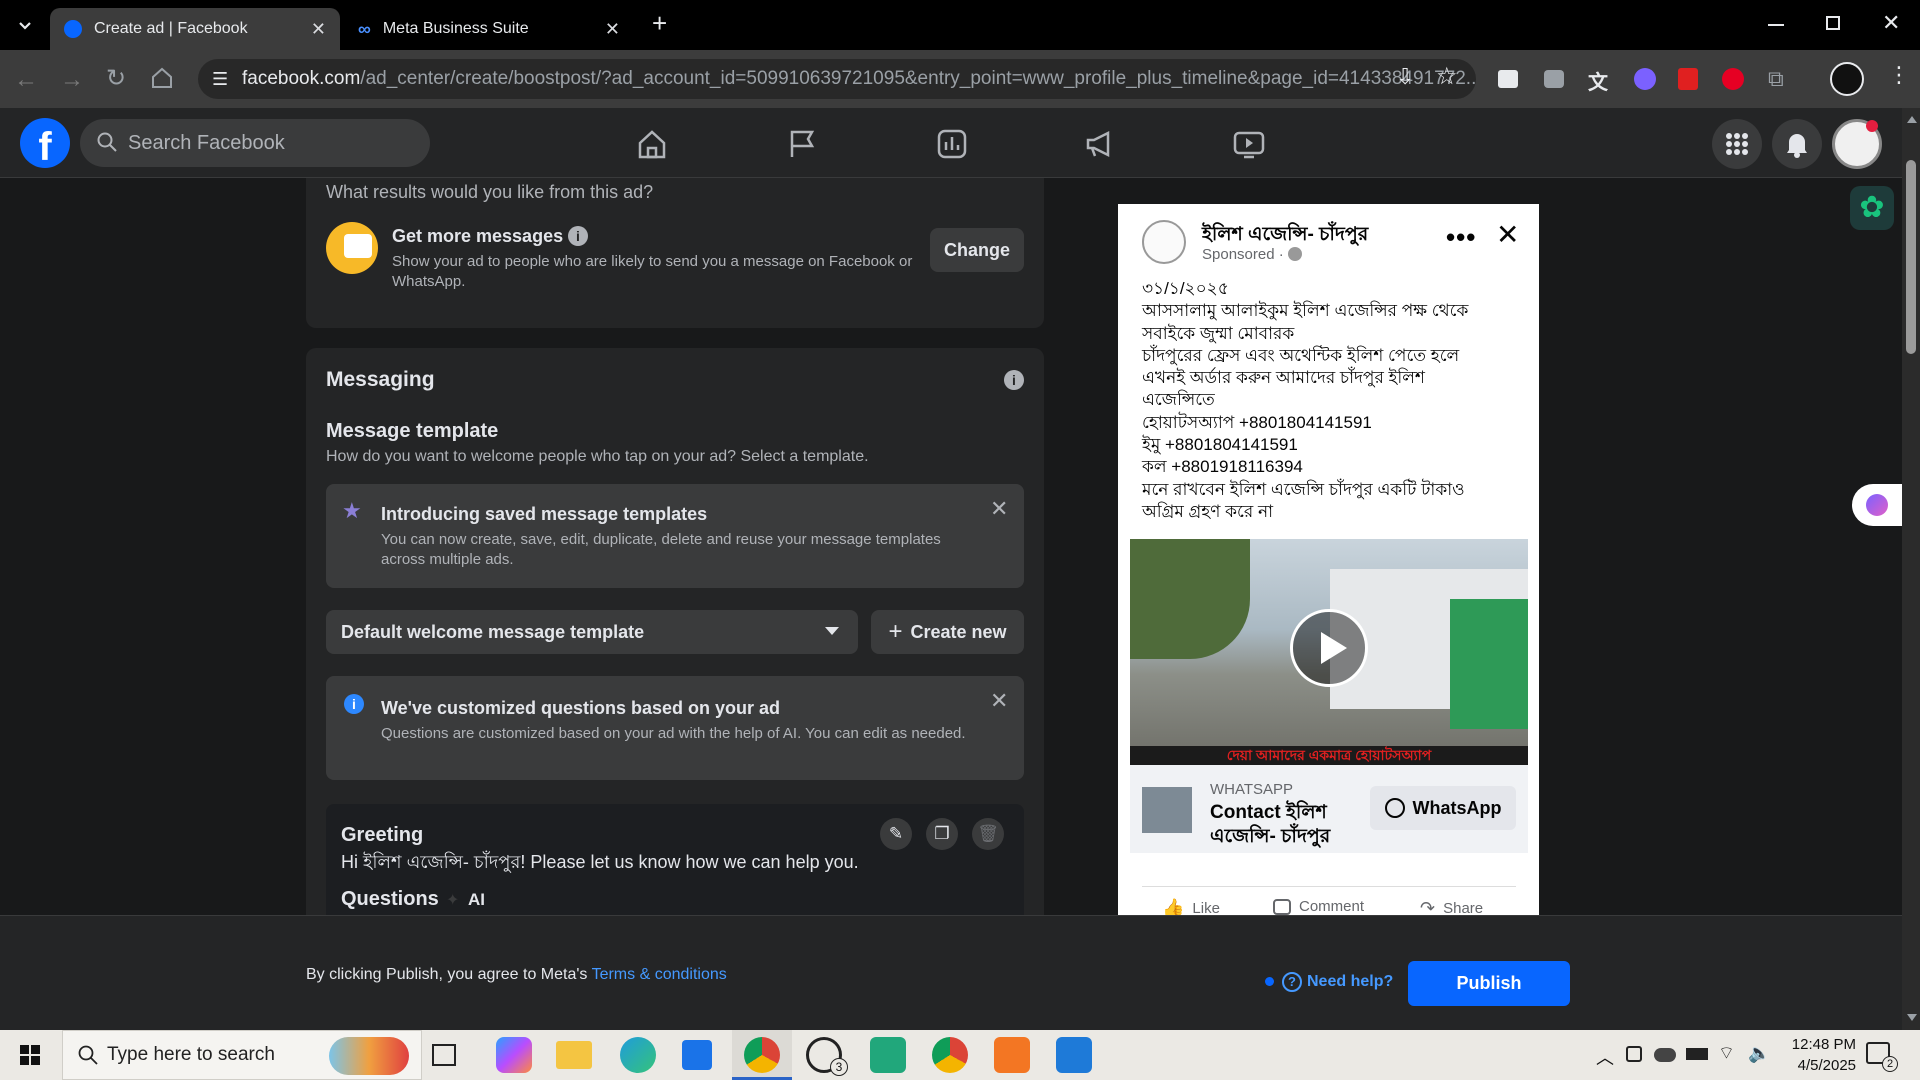 The width and height of the screenshot is (1920, 1080). What do you see at coordinates (1911, 257) in the screenshot?
I see `scroll-thumb` at bounding box center [1911, 257].